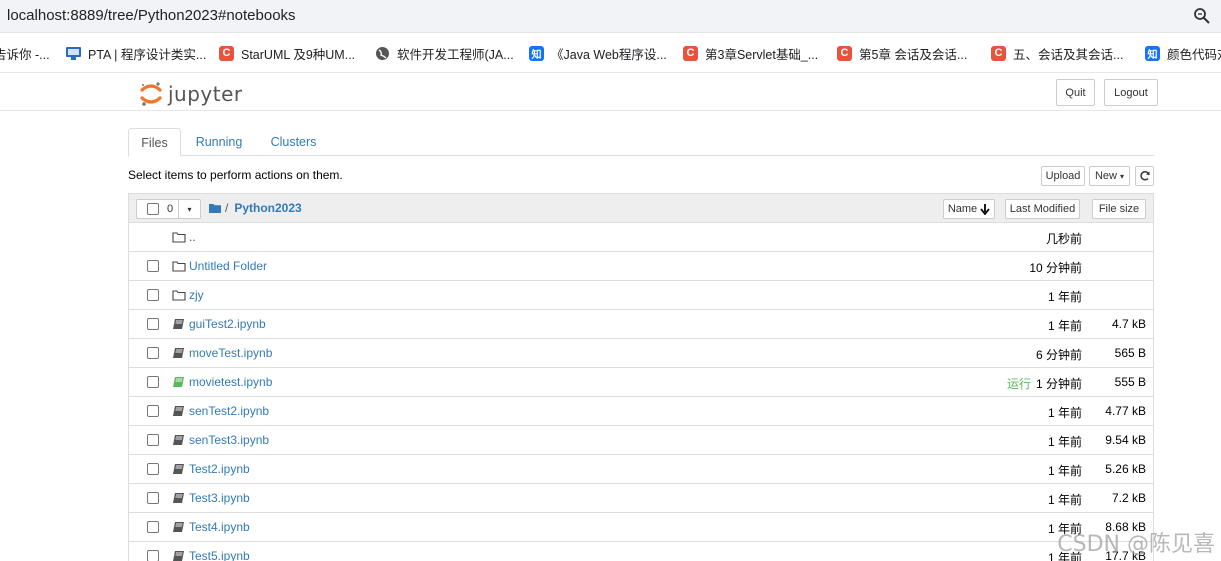  I want to click on file-row: Test5.ipynb 1 年前 17.7 kB, so click(641, 551).